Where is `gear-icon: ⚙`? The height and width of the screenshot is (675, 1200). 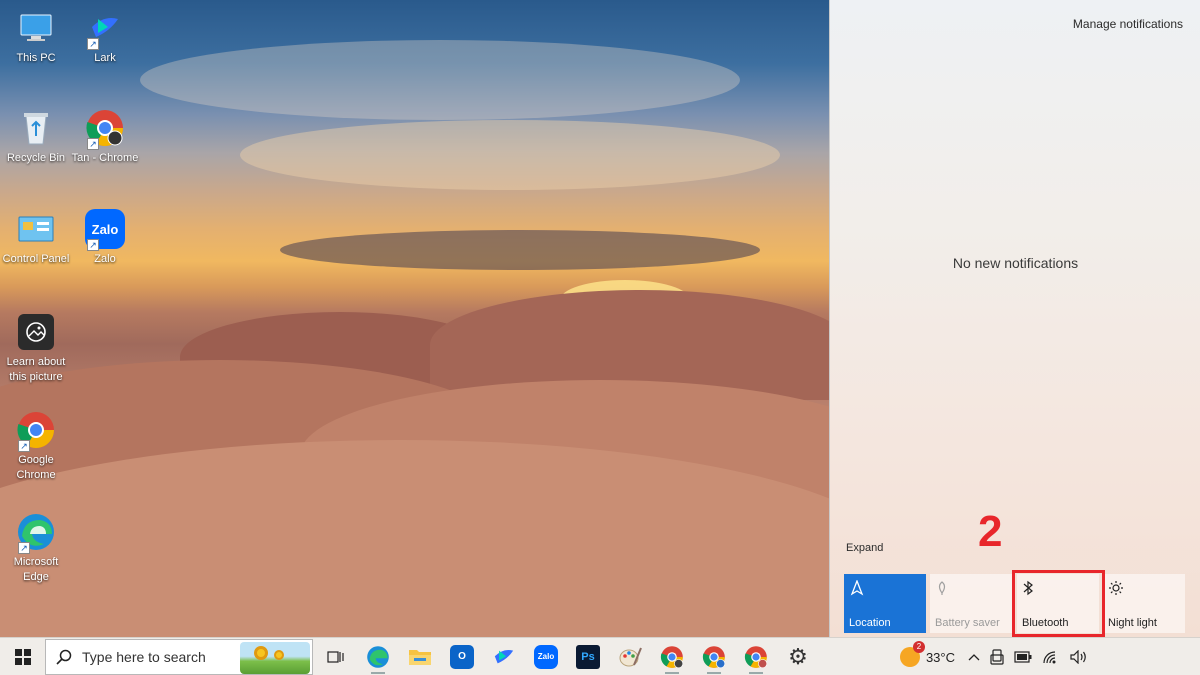
gear-icon: ⚙ is located at coordinates (798, 656).